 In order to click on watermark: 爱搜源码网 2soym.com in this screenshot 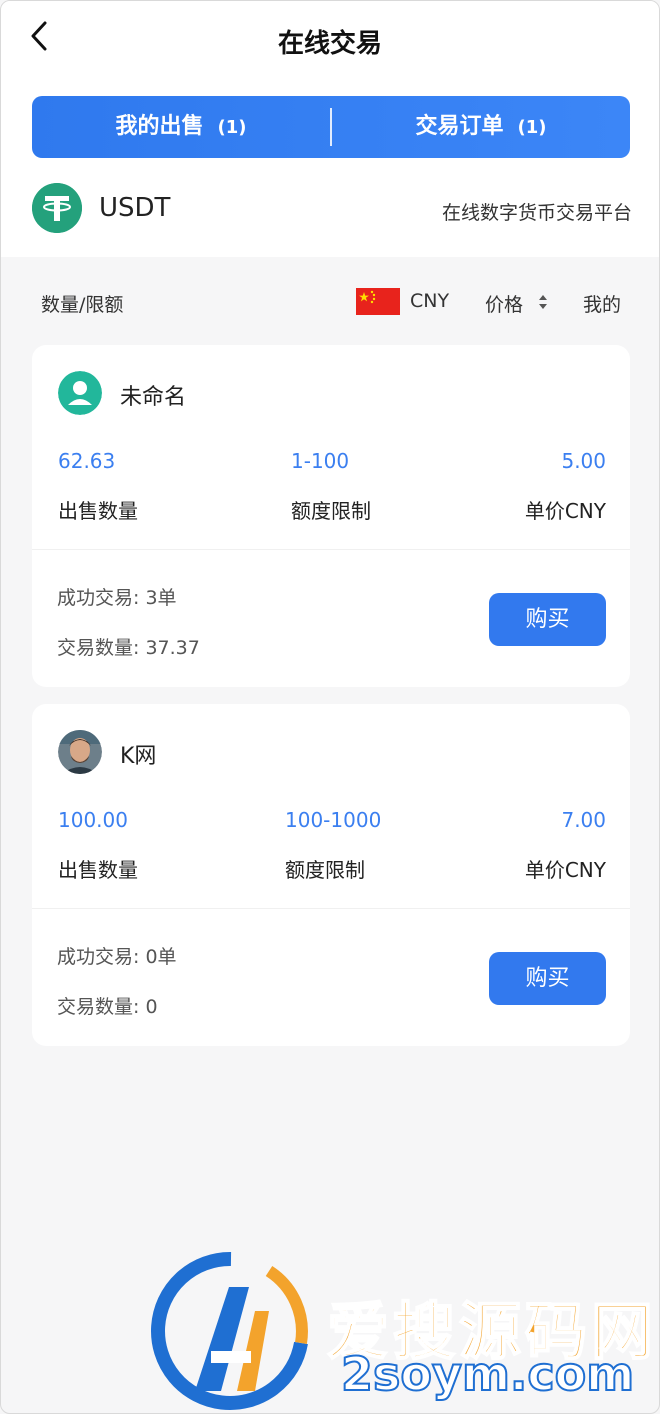, I will do `click(405, 1331)`.